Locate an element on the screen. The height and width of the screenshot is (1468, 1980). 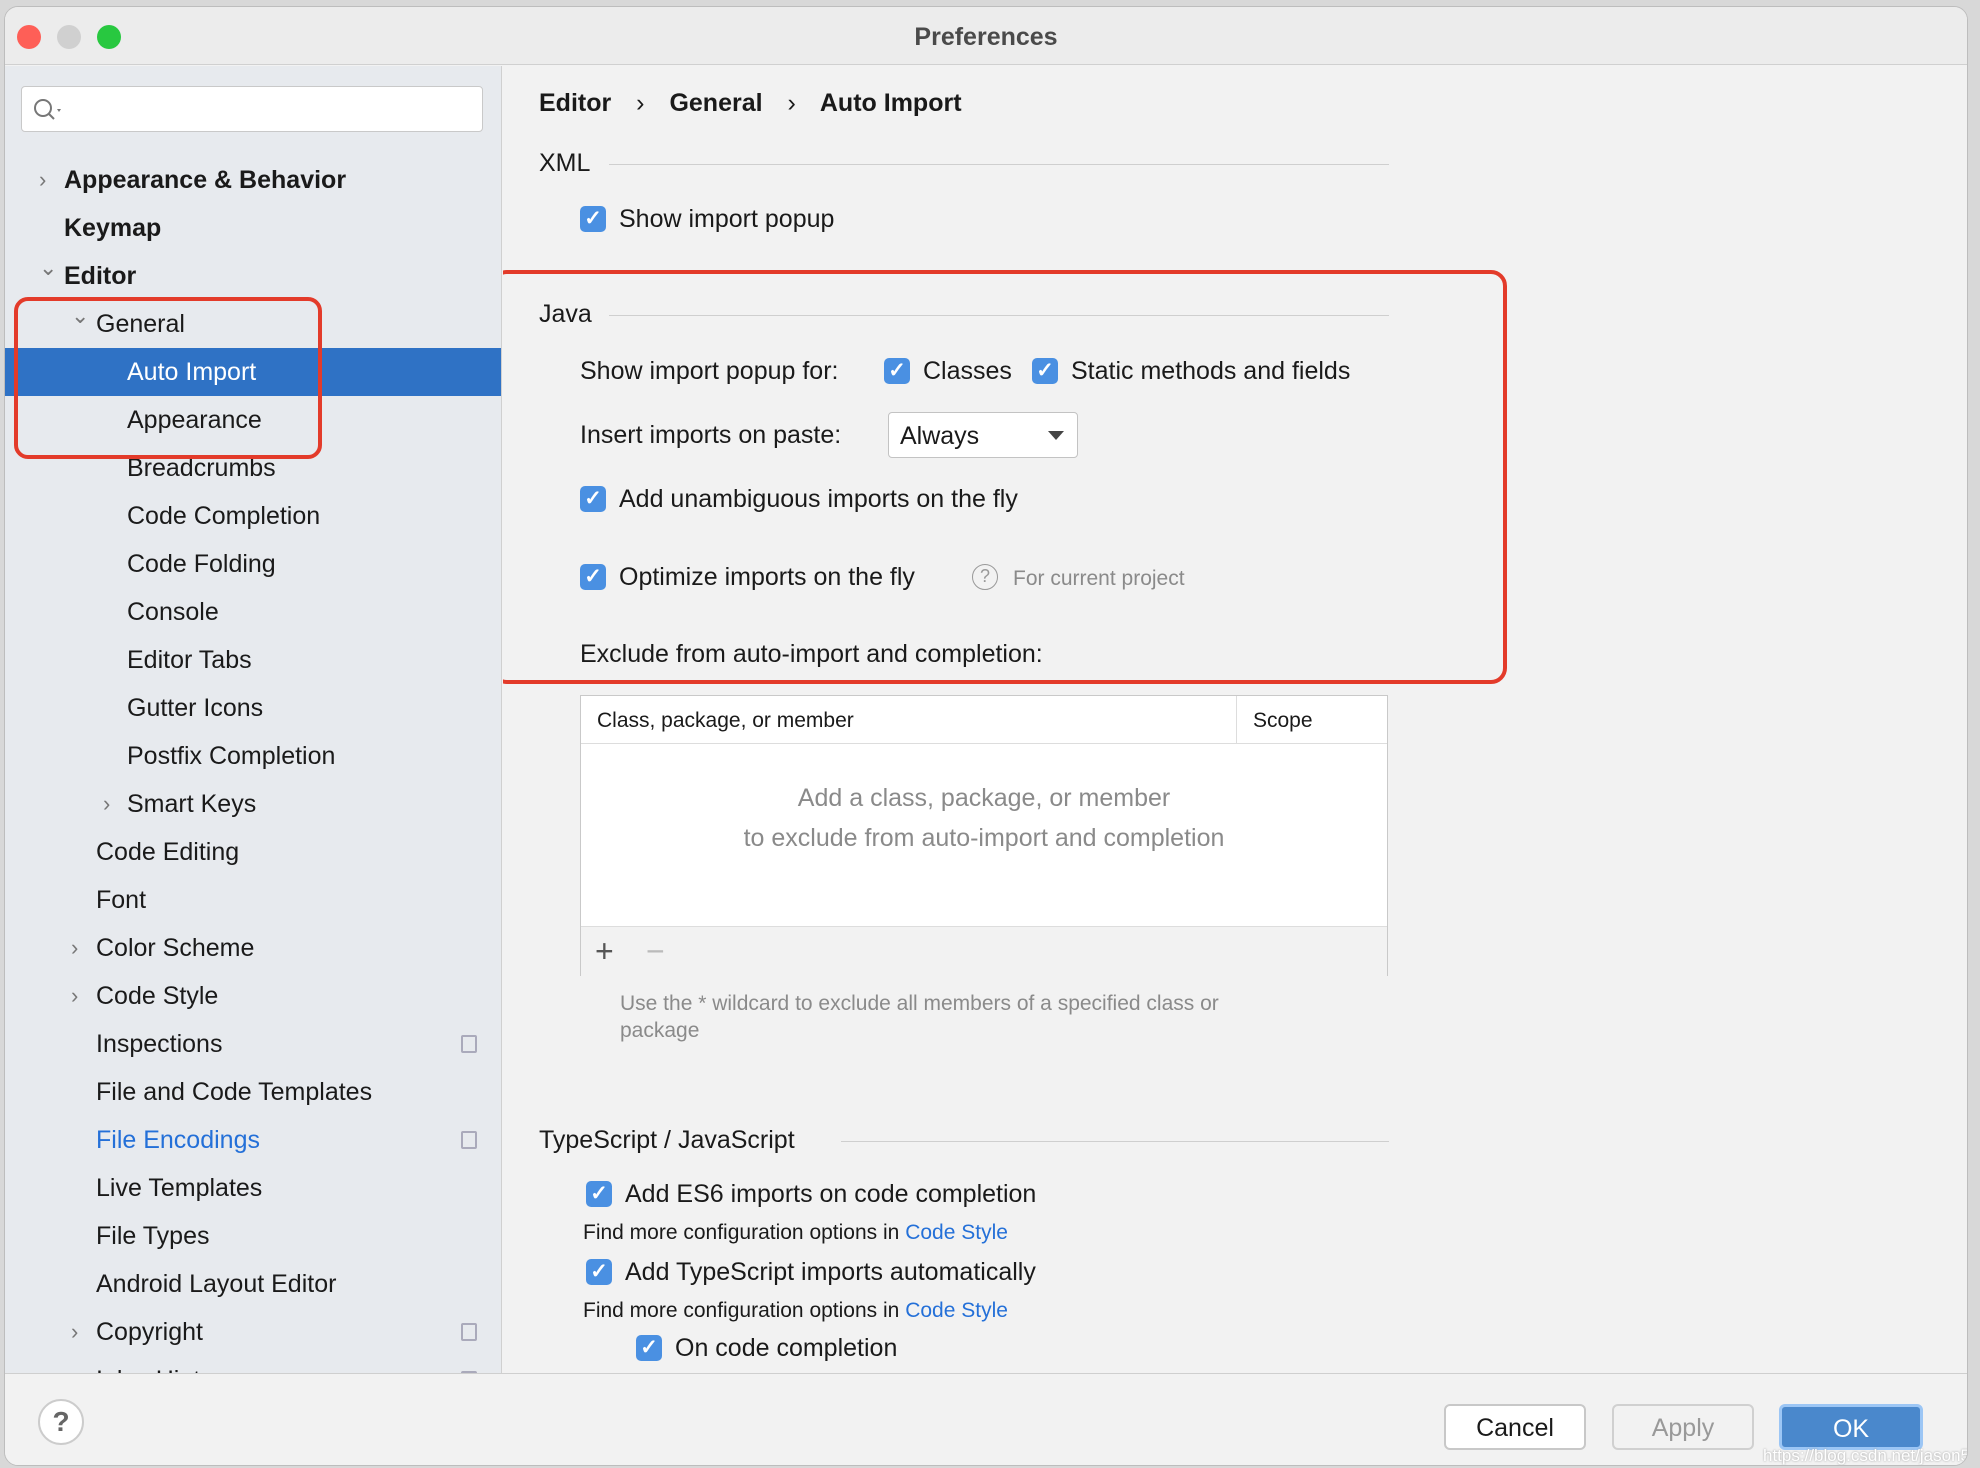
sidebar-item-console: Console is located at coordinates (253, 612).